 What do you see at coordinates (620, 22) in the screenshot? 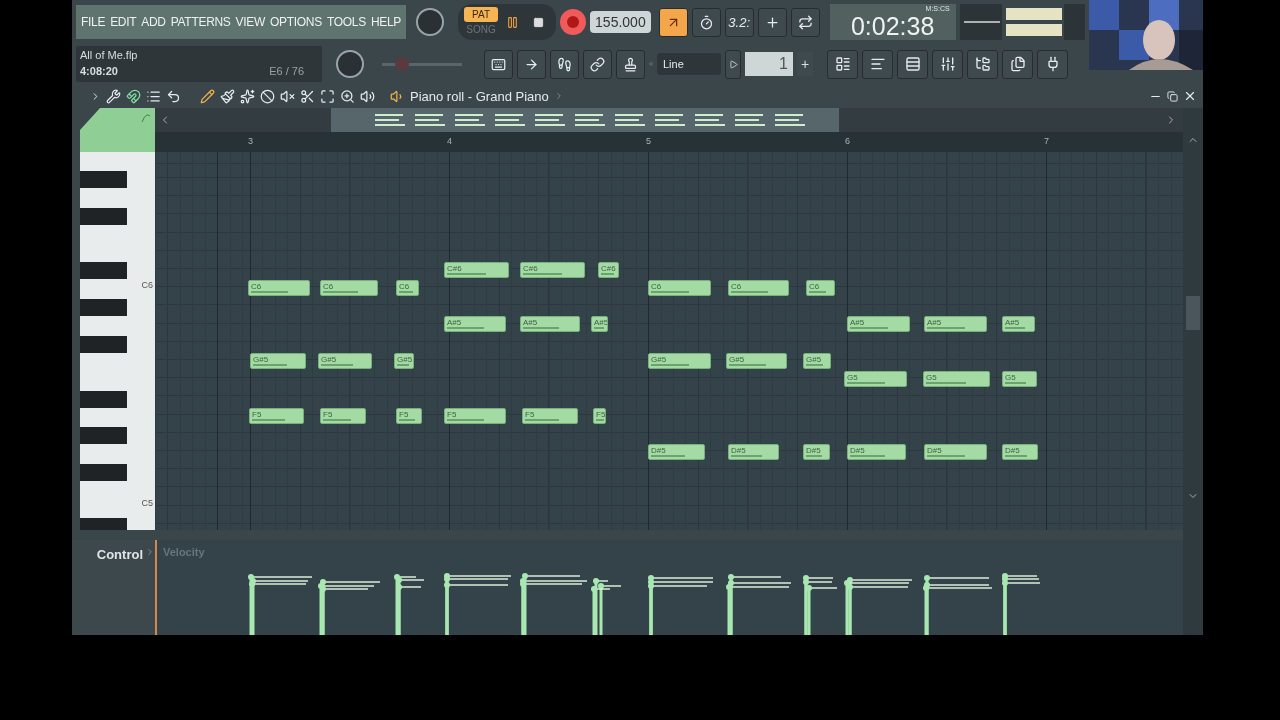
I see `tempo-field: 155.000` at bounding box center [620, 22].